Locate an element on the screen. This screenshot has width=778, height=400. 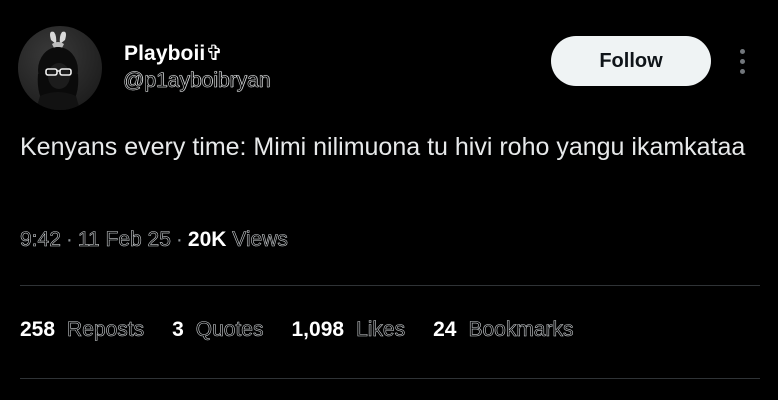
views-count: 20K is located at coordinates (207, 239).